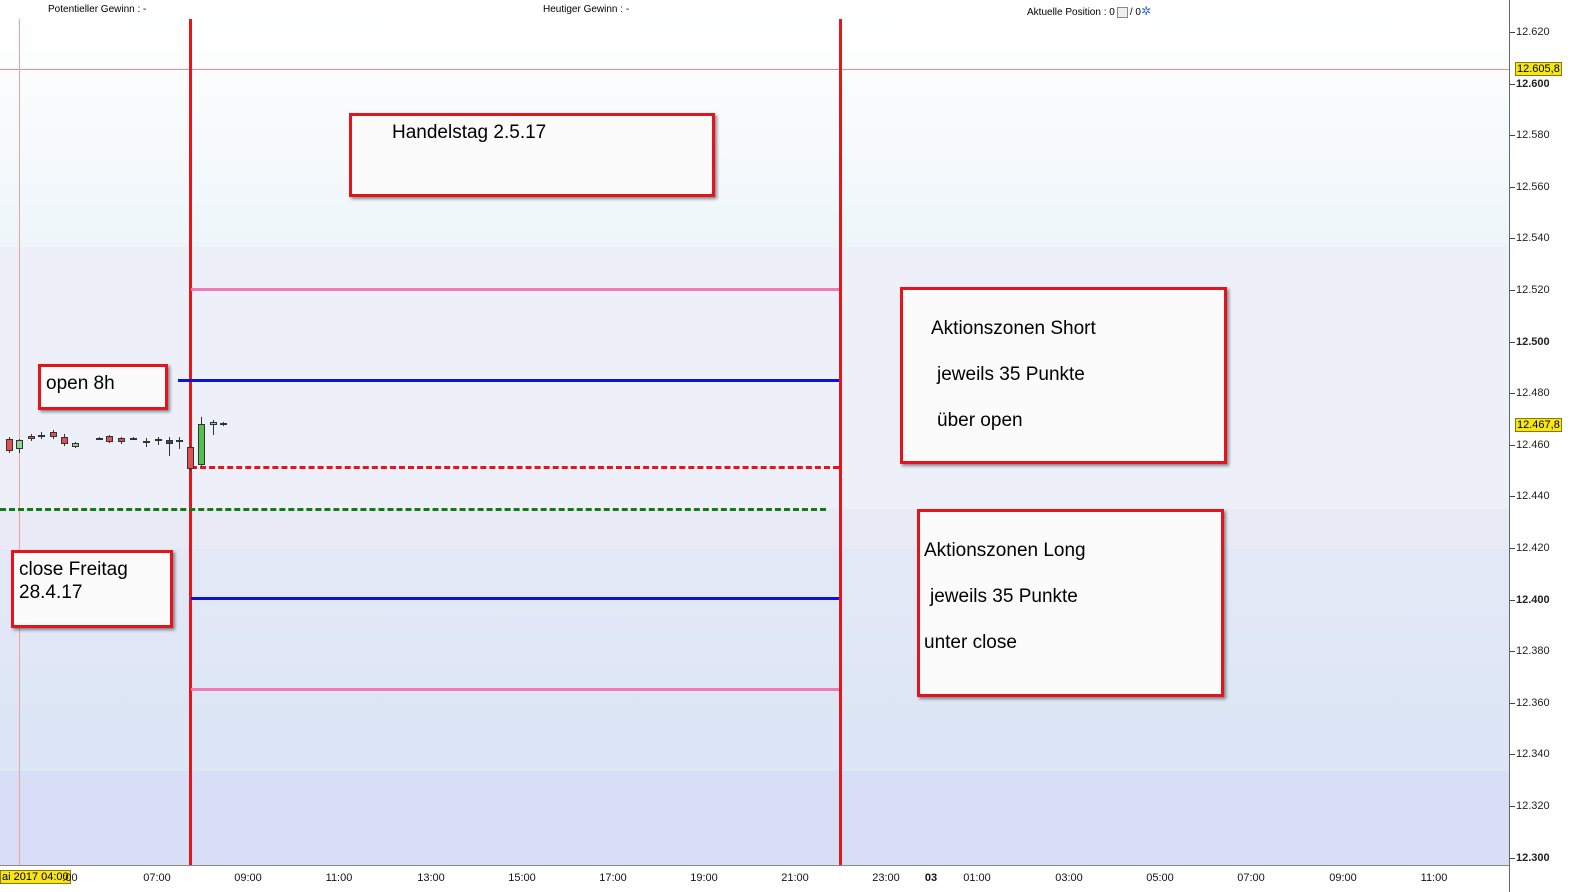 The image size is (1573, 892). I want to click on price-tick-label: 12.380, so click(1533, 651).